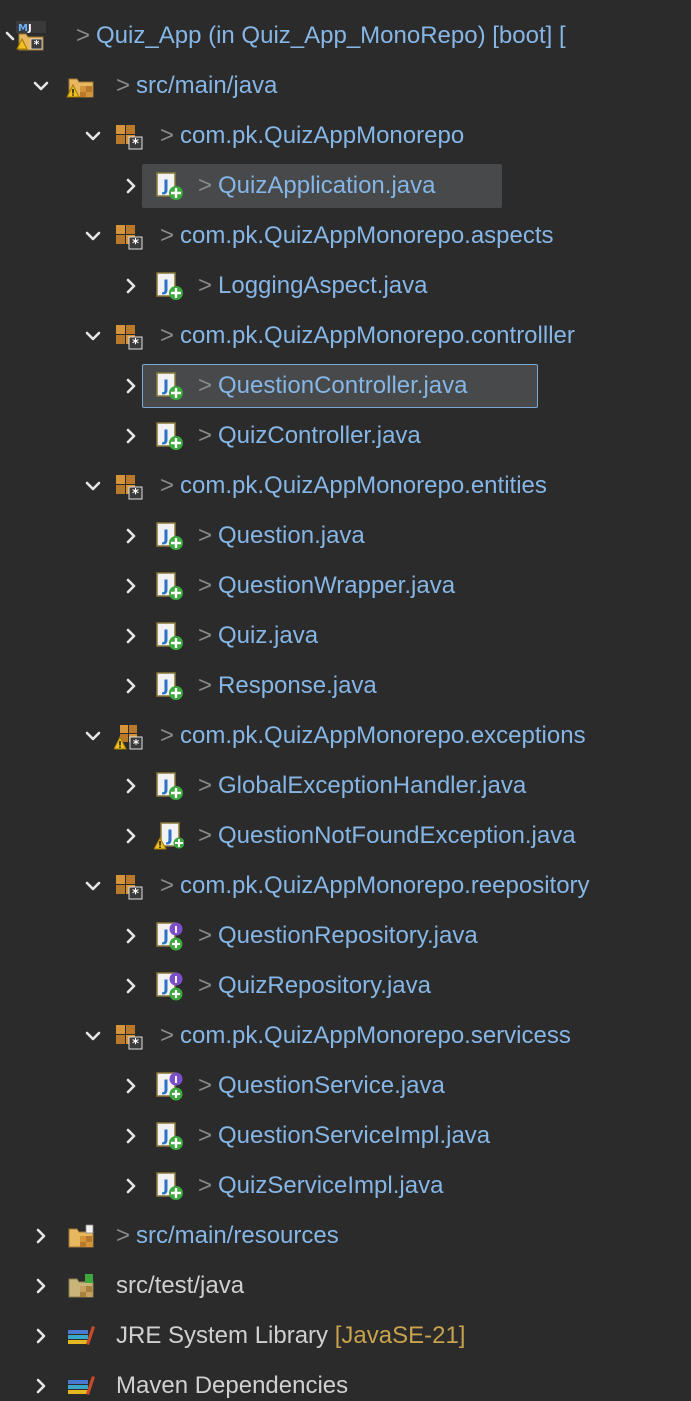 This screenshot has height=1401, width=691. Describe the element at coordinates (345, 1286) in the screenshot. I see `tree-item-src-test-java: src/test/java` at that location.